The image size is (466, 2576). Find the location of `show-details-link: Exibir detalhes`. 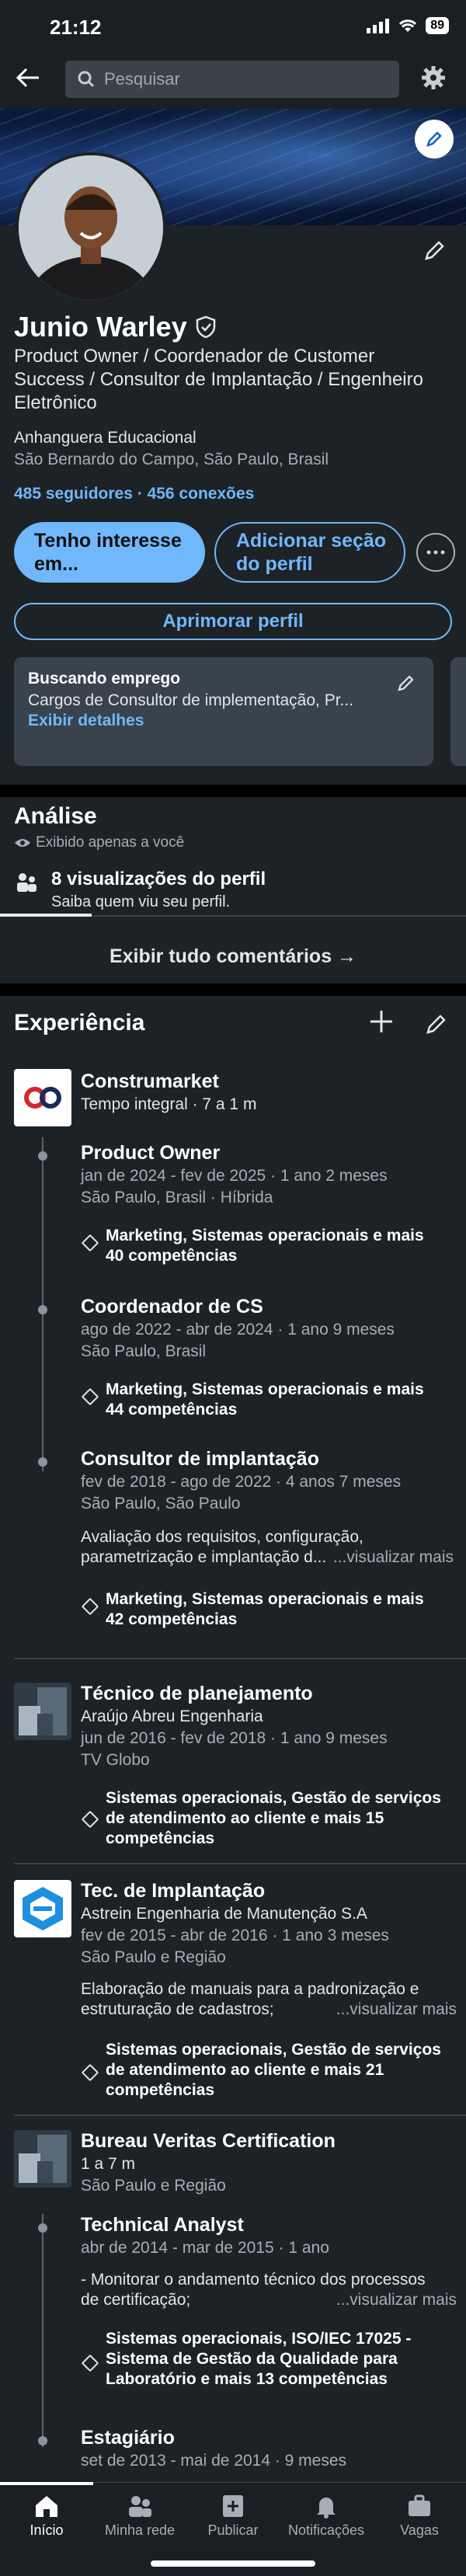

show-details-link: Exibir detalhes is located at coordinates (86, 721).